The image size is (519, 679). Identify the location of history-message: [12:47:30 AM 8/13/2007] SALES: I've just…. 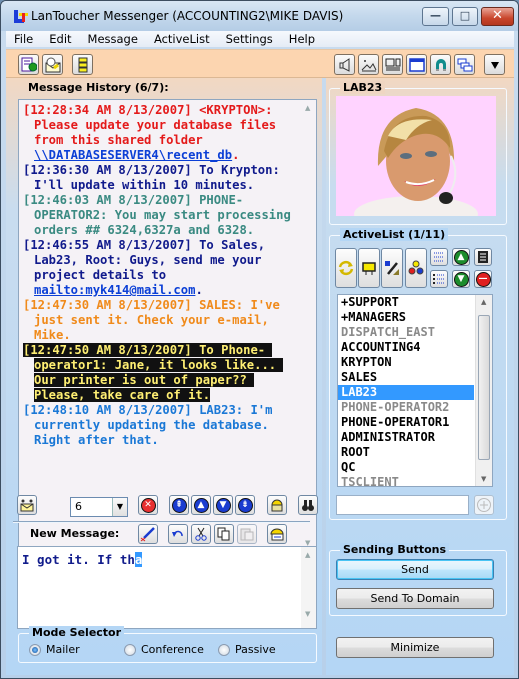
(158, 320).